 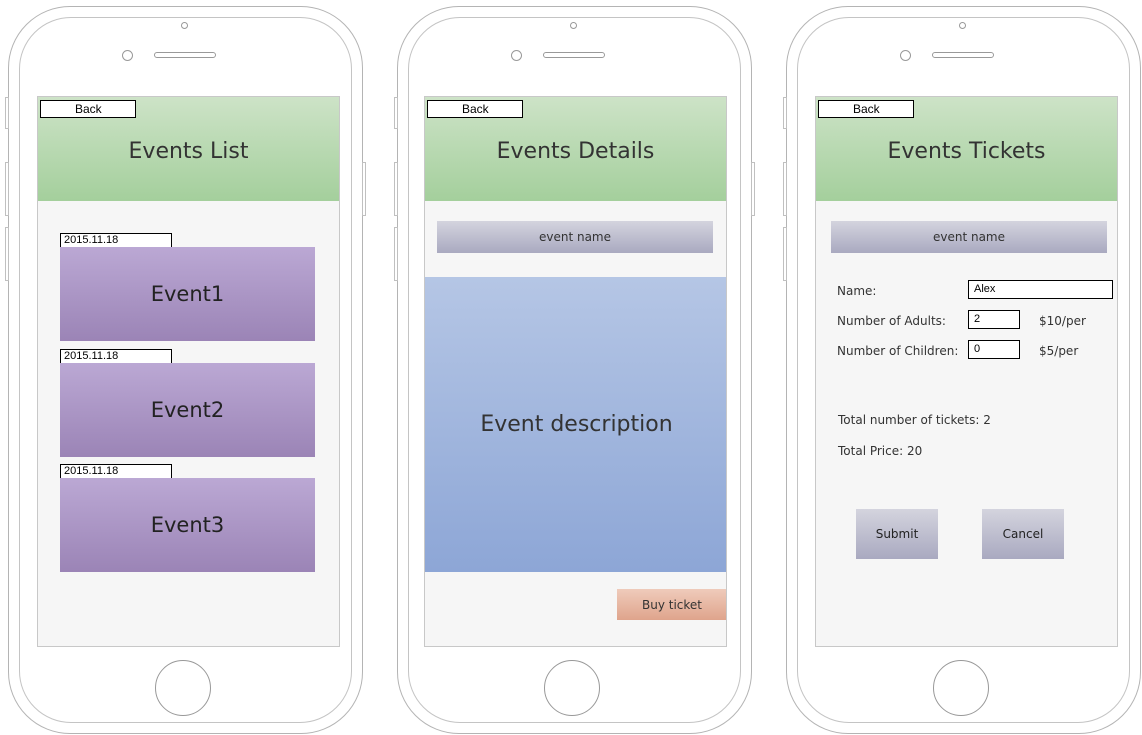 What do you see at coordinates (880, 451) in the screenshot?
I see `total-price: Total Price: 20` at bounding box center [880, 451].